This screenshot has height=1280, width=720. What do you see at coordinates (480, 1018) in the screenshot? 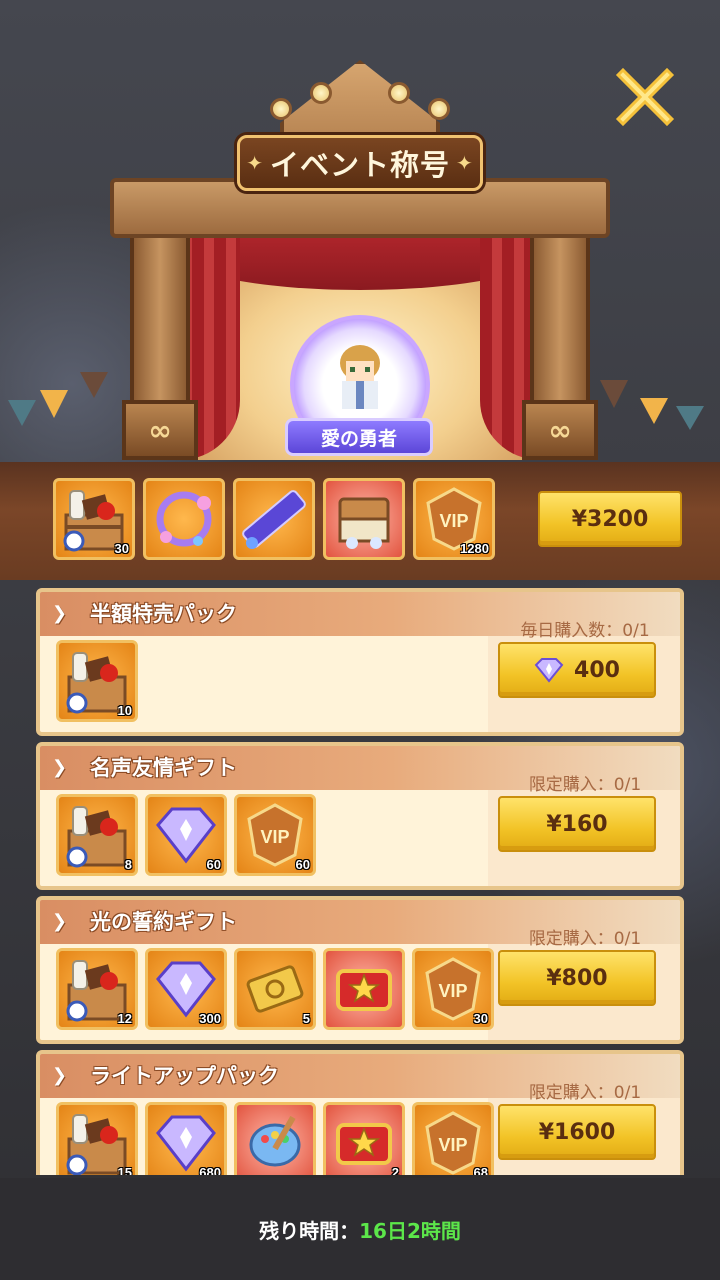
I see `item-count: 30` at bounding box center [480, 1018].